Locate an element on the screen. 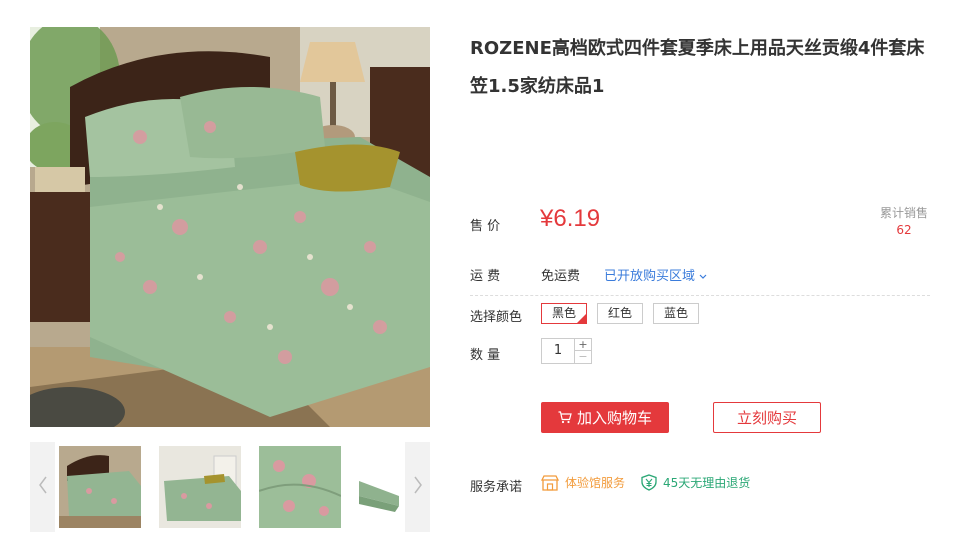 This screenshot has width=980, height=552. shipping-label: 运 费 is located at coordinates (485, 276).